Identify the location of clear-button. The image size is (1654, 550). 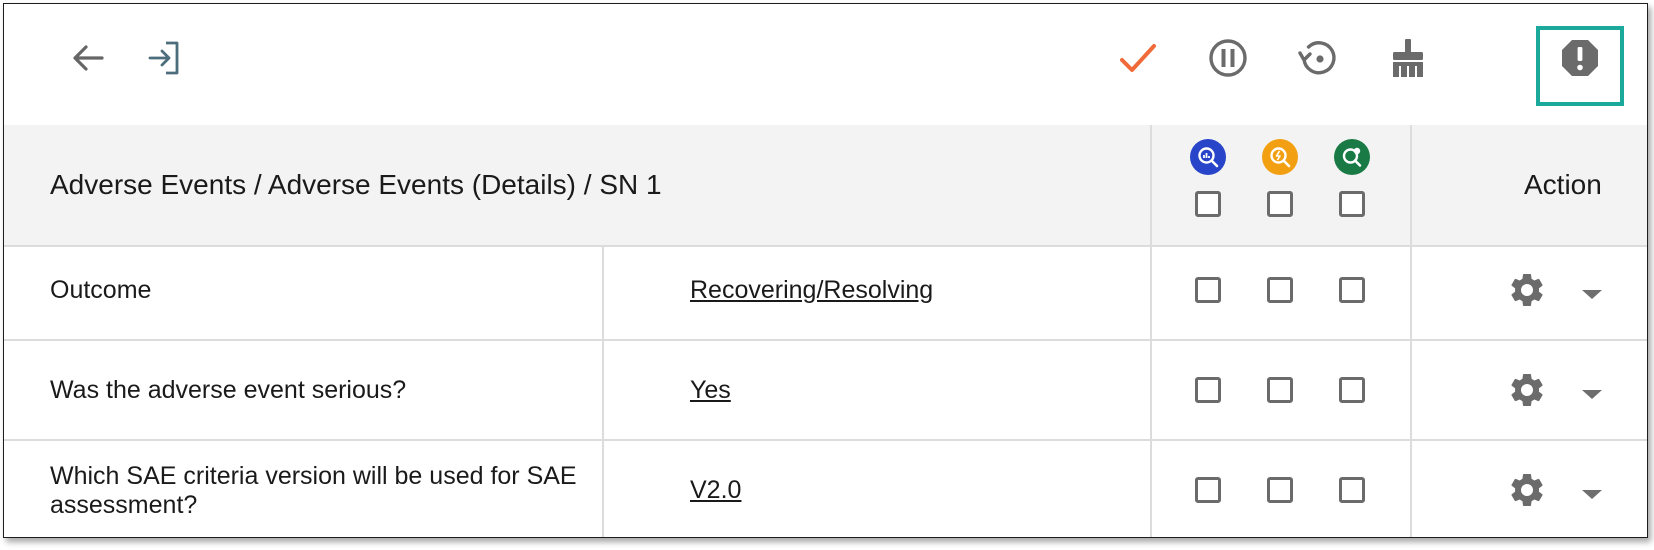
(1408, 58).